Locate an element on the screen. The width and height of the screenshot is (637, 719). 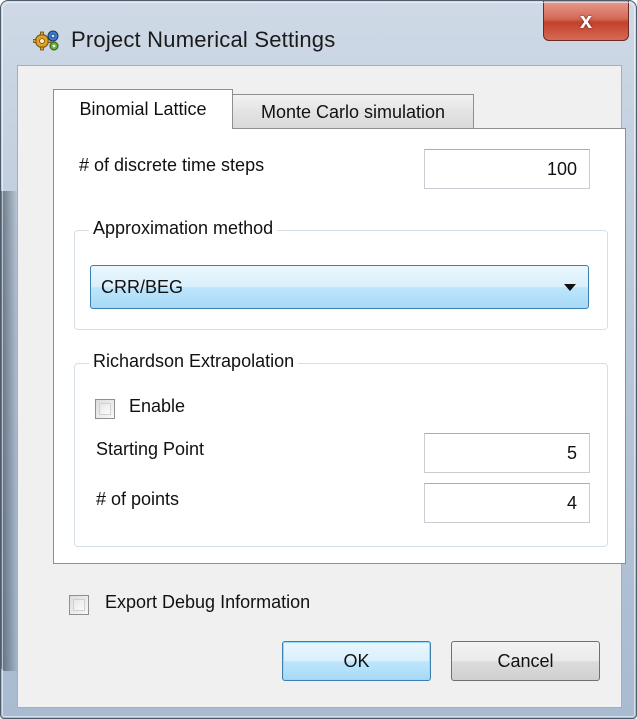
approximation-method-select: CRR/BEG is located at coordinates (339, 287).